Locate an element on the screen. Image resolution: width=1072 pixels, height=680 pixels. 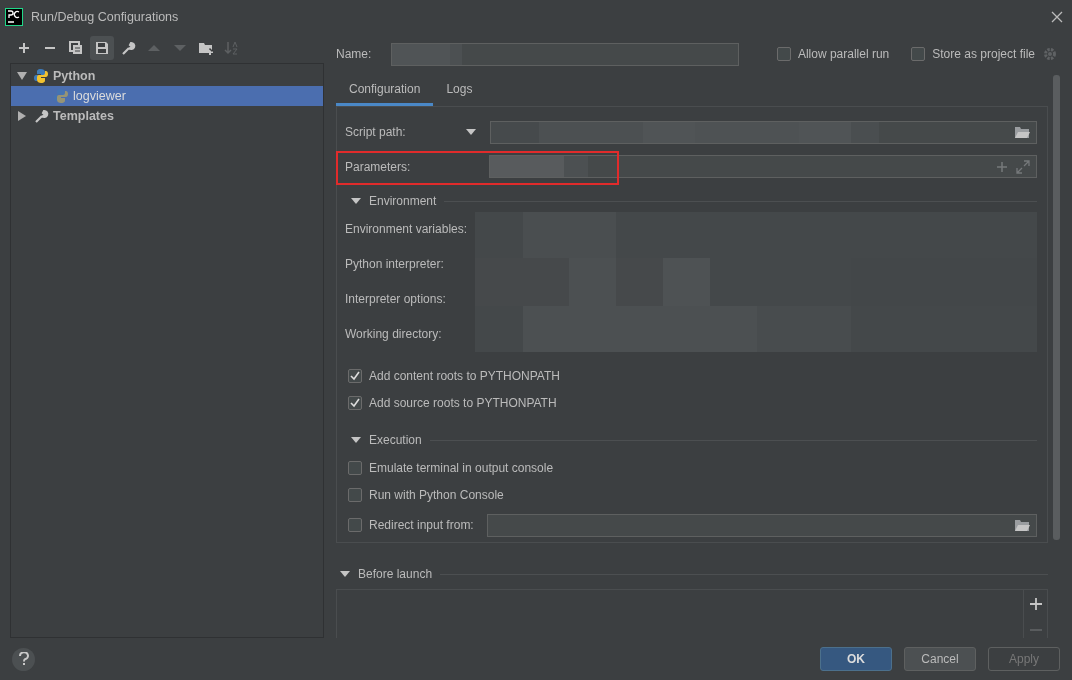
field-label: Parameters: is located at coordinates (378, 166).